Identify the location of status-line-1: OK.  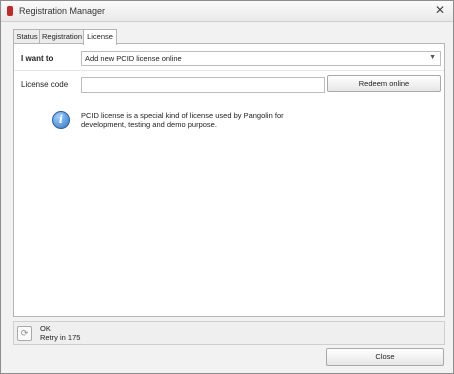
(45, 328).